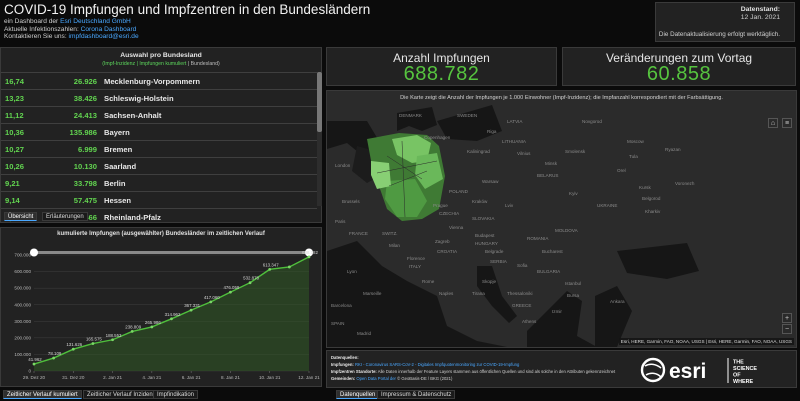 The height and width of the screenshot is (401, 800). Describe the element at coordinates (485, 235) in the screenshot. I see `map-label-budapest: Budapest` at that location.